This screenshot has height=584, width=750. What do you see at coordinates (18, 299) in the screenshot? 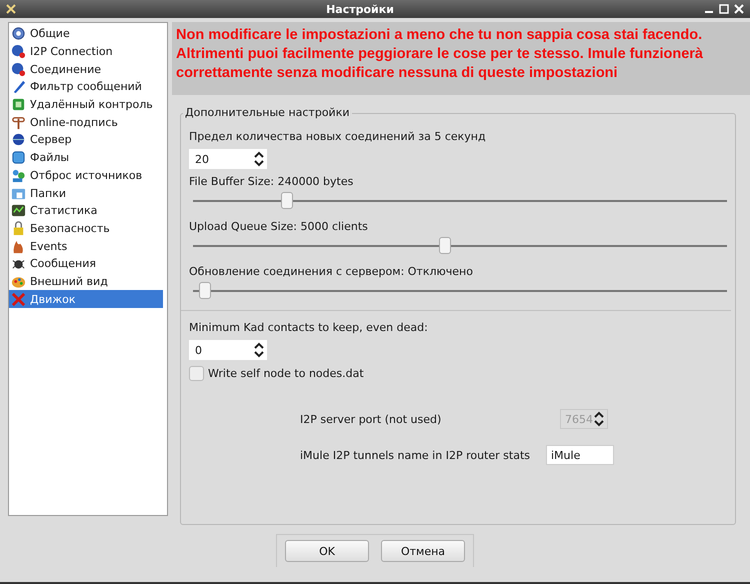
I see `cross-icon` at bounding box center [18, 299].